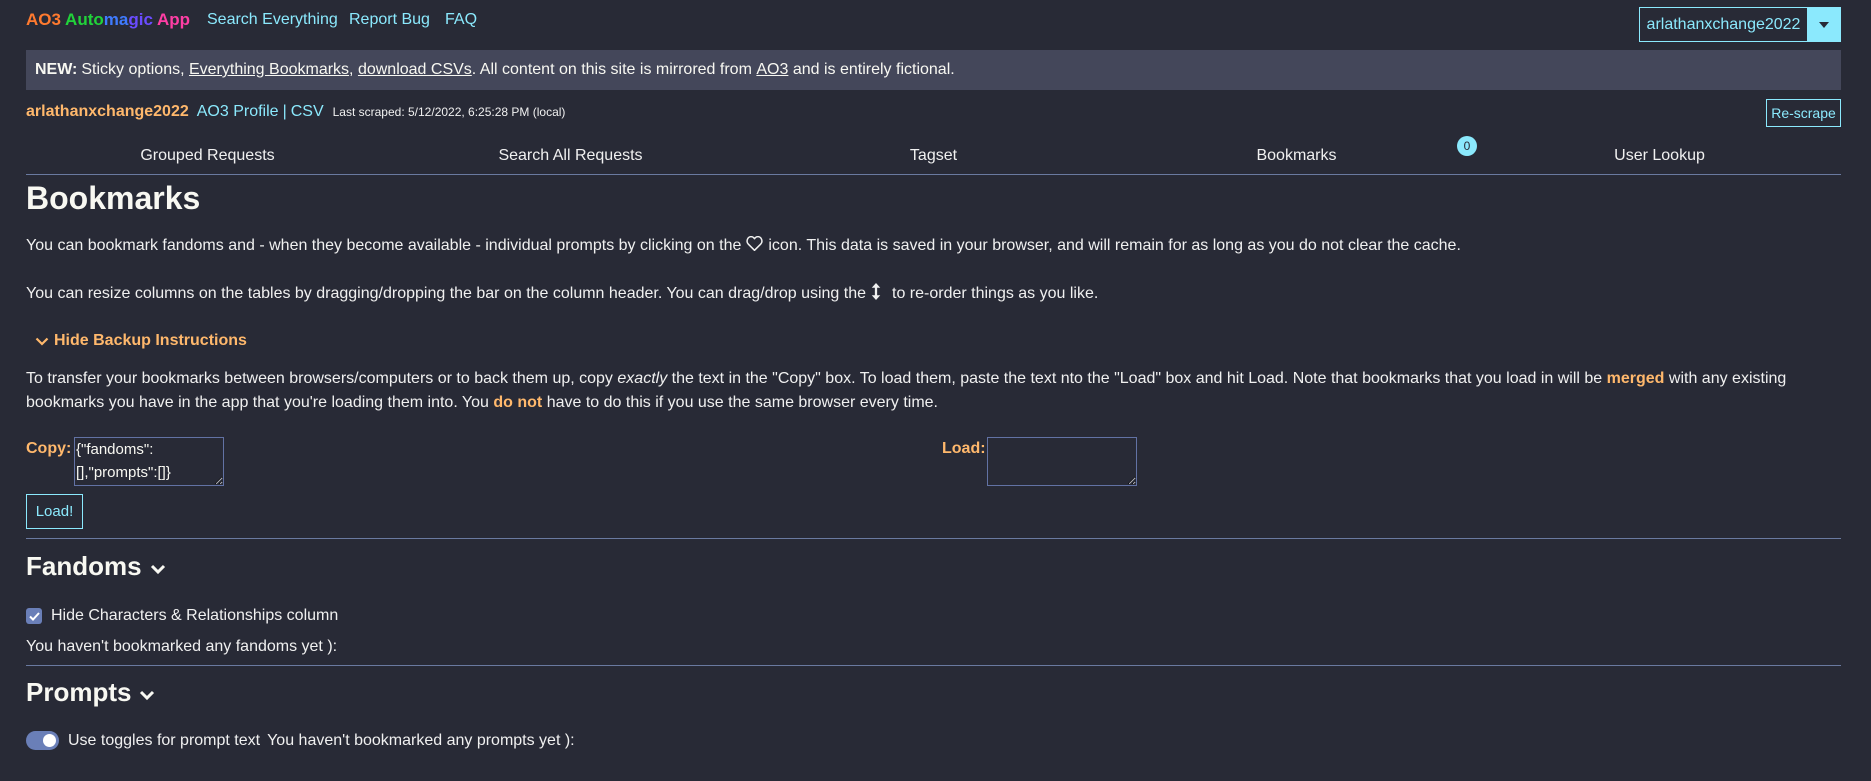  I want to click on backup-text-emphasis: exactly, so click(642, 378).